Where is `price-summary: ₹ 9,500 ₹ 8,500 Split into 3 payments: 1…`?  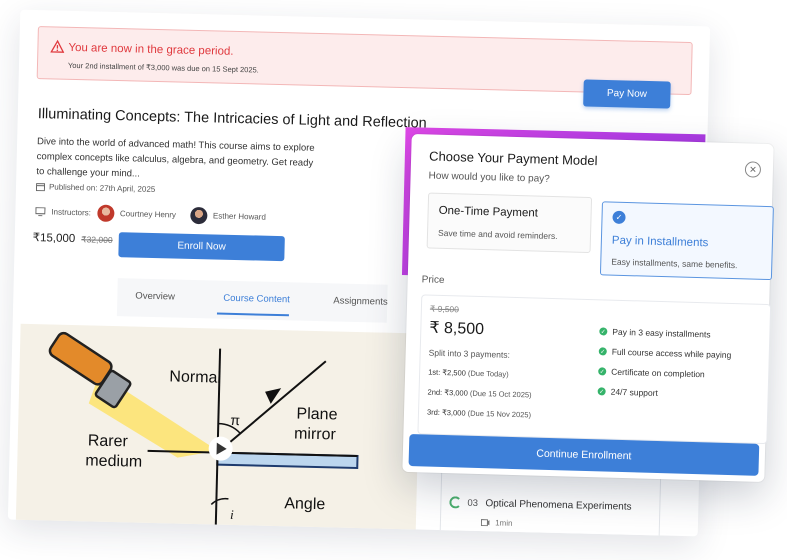
price-summary: ₹ 9,500 ₹ 8,500 Split into 3 payments: 1… is located at coordinates (594, 369).